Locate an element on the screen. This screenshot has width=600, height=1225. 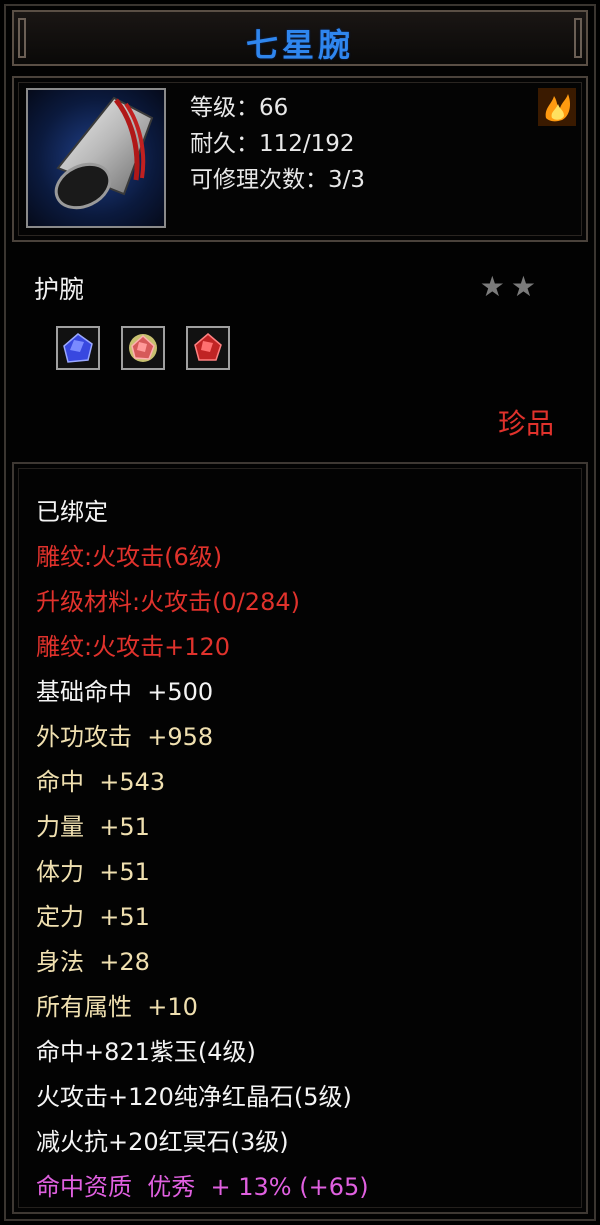
gem-slots is located at coordinates (151, 348).